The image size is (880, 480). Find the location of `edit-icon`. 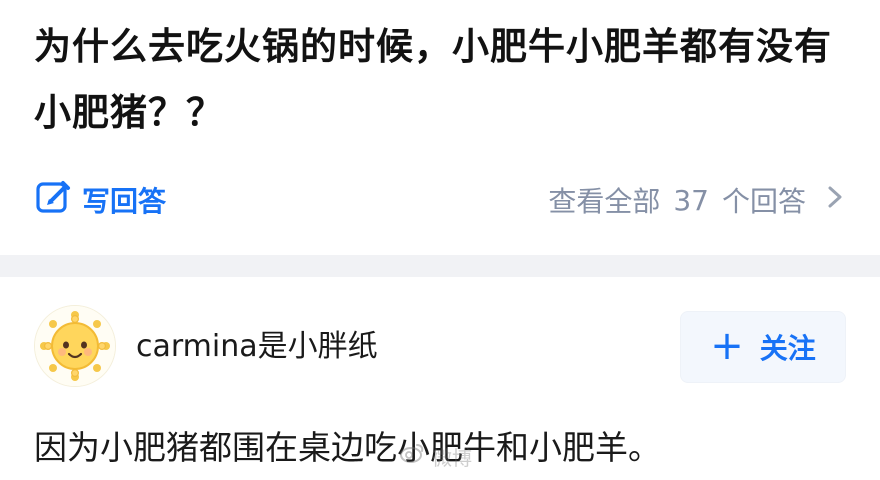

edit-icon is located at coordinates (53, 200).